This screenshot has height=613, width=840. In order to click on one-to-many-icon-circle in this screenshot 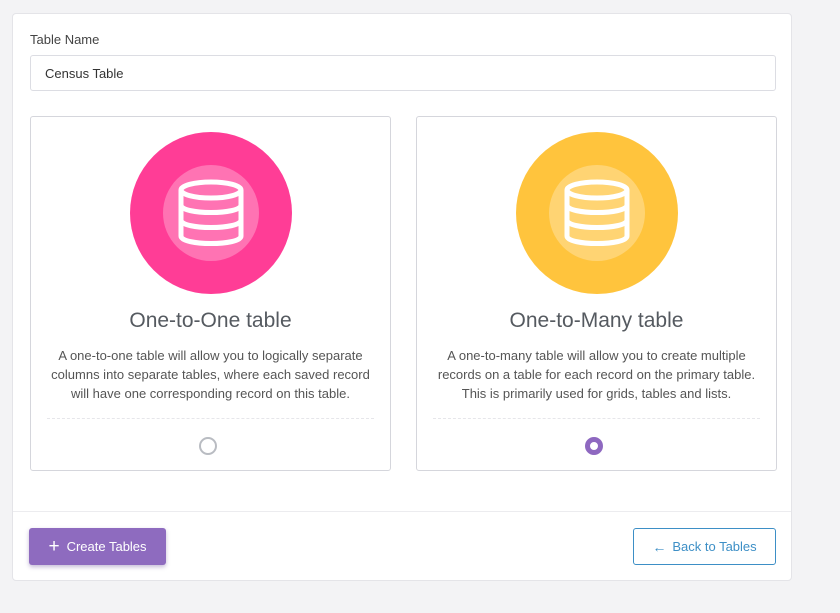, I will do `click(597, 213)`.